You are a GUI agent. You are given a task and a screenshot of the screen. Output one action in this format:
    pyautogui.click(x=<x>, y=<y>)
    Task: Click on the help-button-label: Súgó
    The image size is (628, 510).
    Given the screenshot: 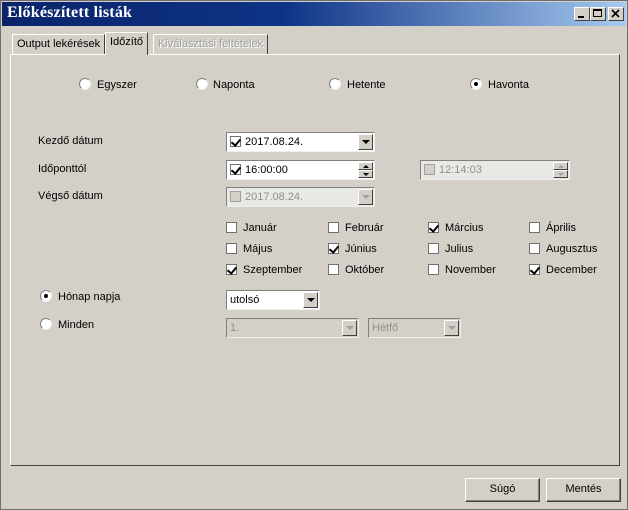 What is the action you would take?
    pyautogui.click(x=502, y=489)
    